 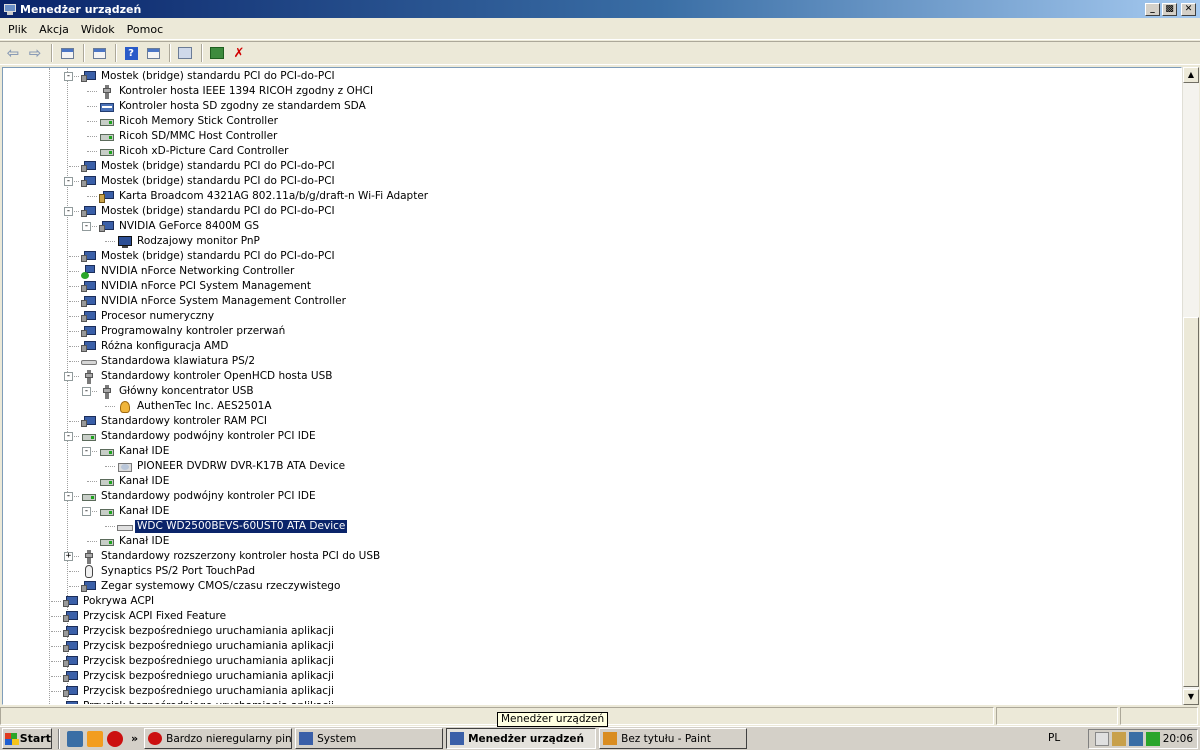 What do you see at coordinates (16, 29) in the screenshot?
I see `menu-file: Plik` at bounding box center [16, 29].